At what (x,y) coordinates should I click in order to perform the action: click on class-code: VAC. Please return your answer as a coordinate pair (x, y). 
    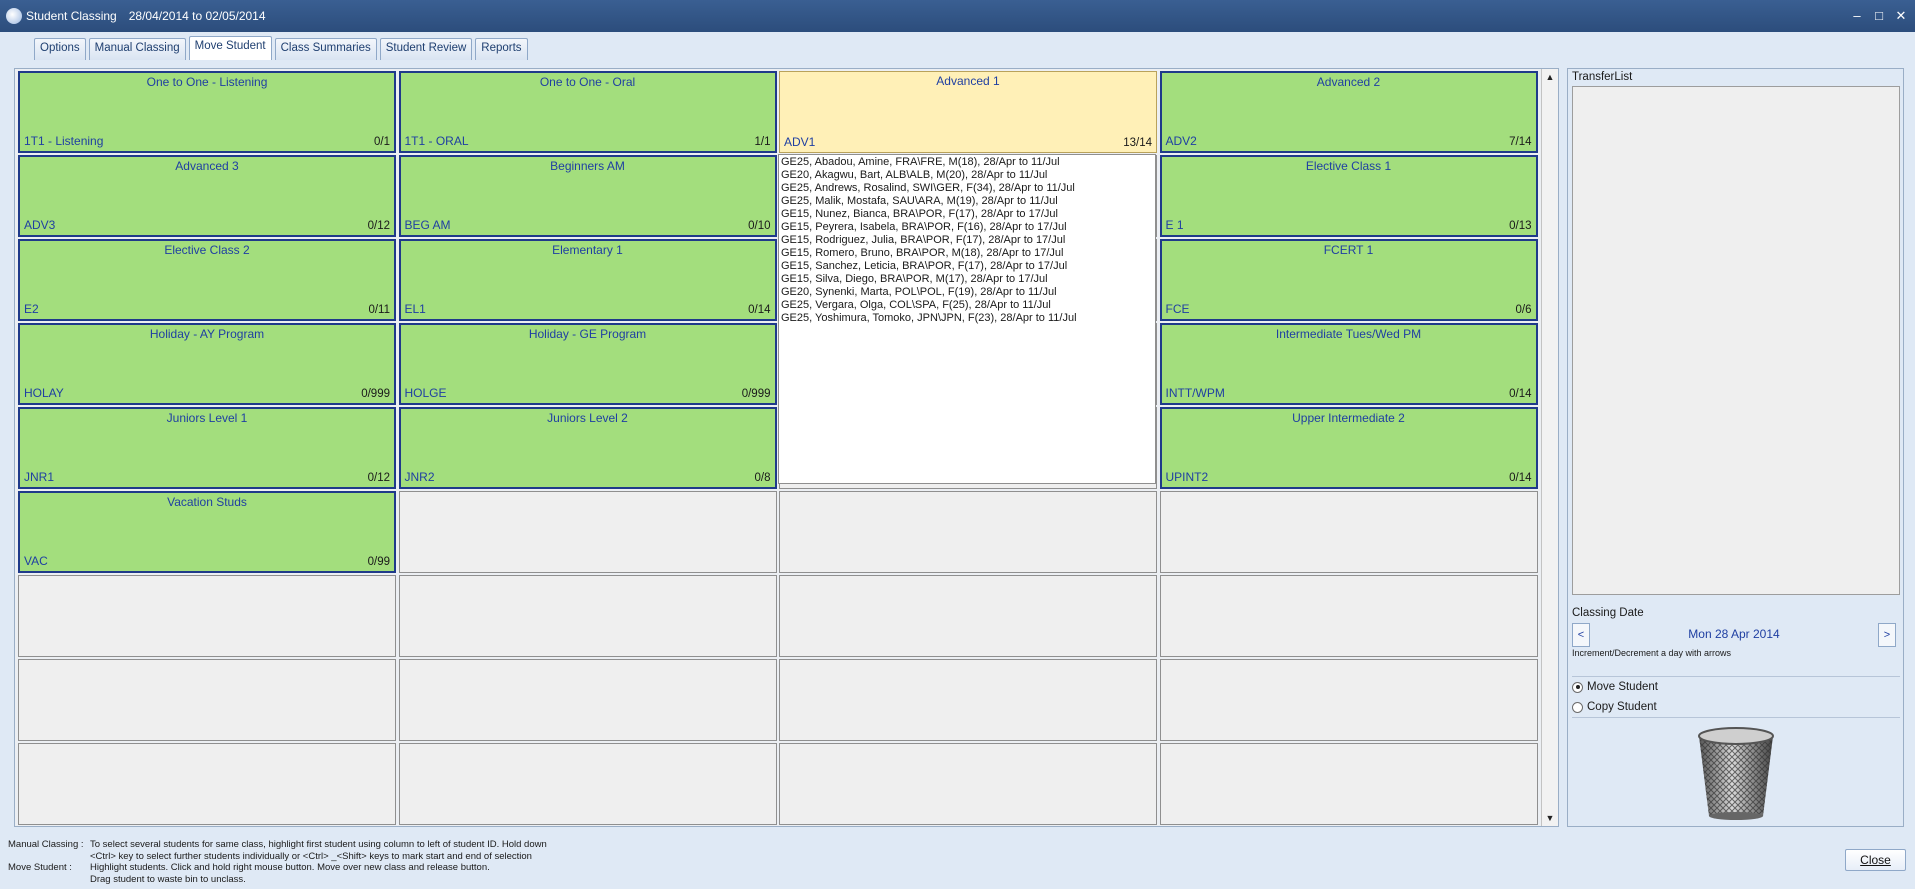
    Looking at the image, I should click on (36, 560).